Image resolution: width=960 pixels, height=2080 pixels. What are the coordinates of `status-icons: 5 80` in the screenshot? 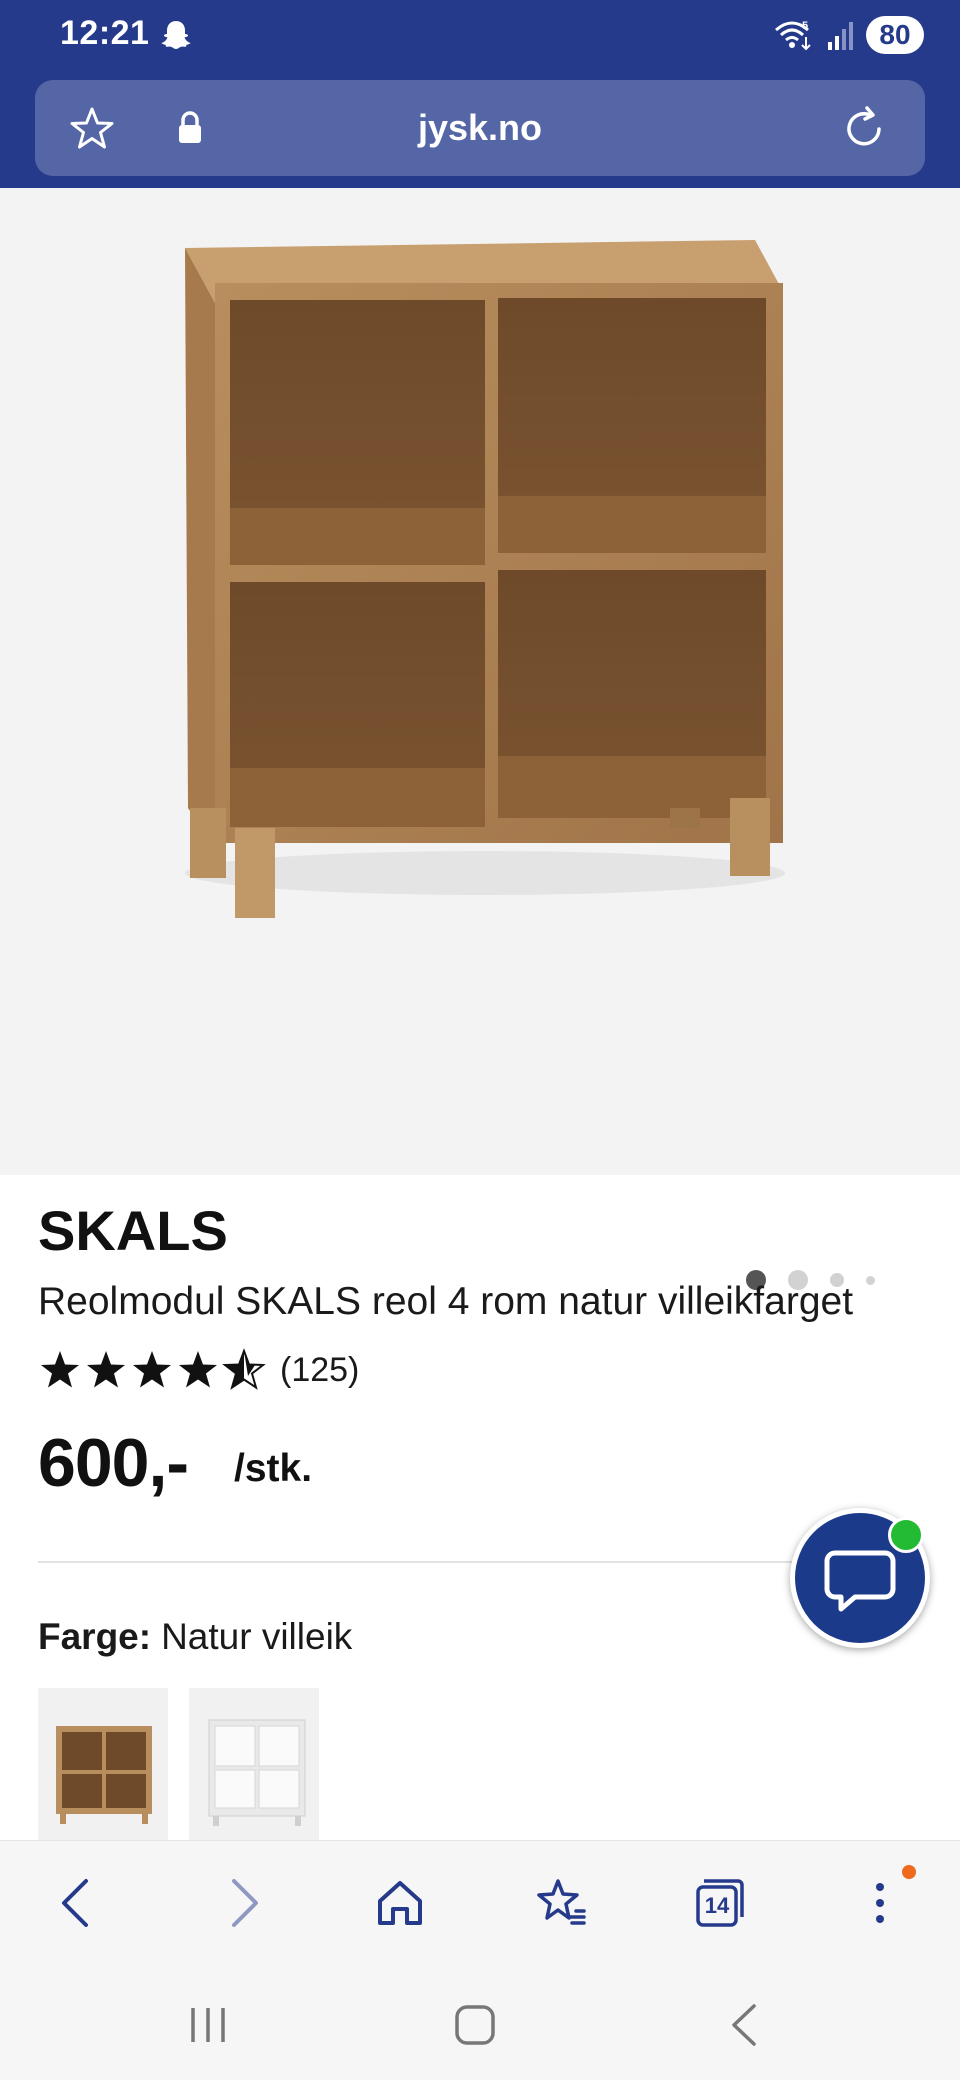 It's located at (848, 35).